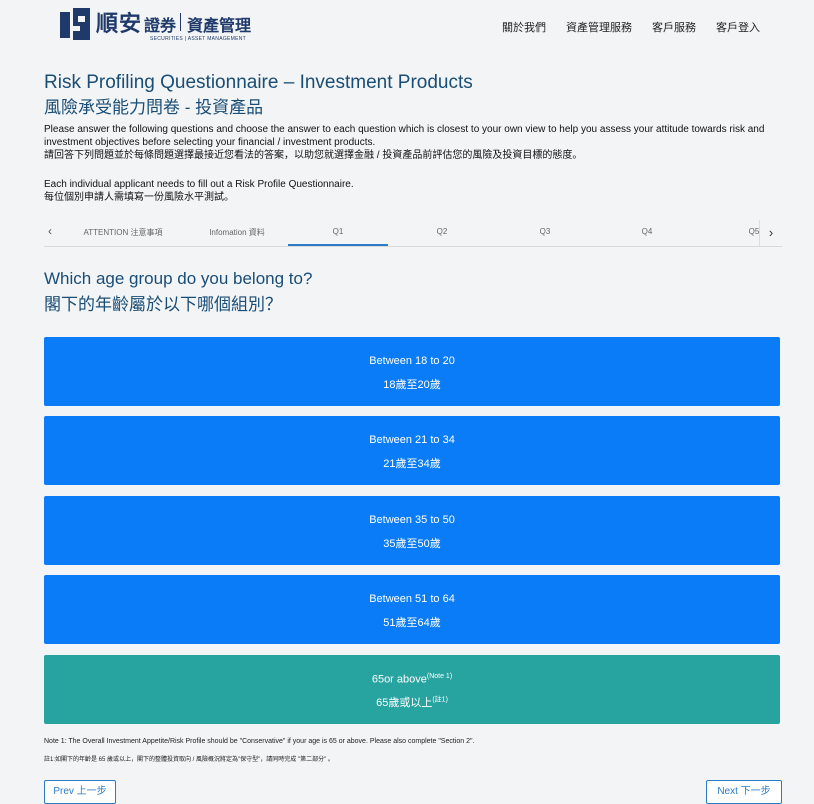 The width and height of the screenshot is (814, 804). I want to click on option-label-en: 65or above, so click(399, 679).